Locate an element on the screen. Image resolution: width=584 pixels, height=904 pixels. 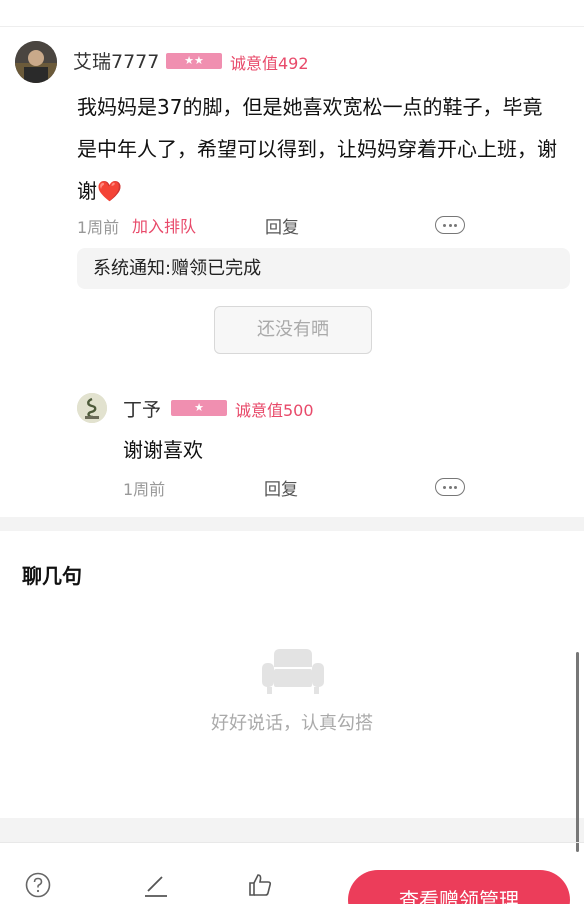
avatar is located at coordinates (36, 62).